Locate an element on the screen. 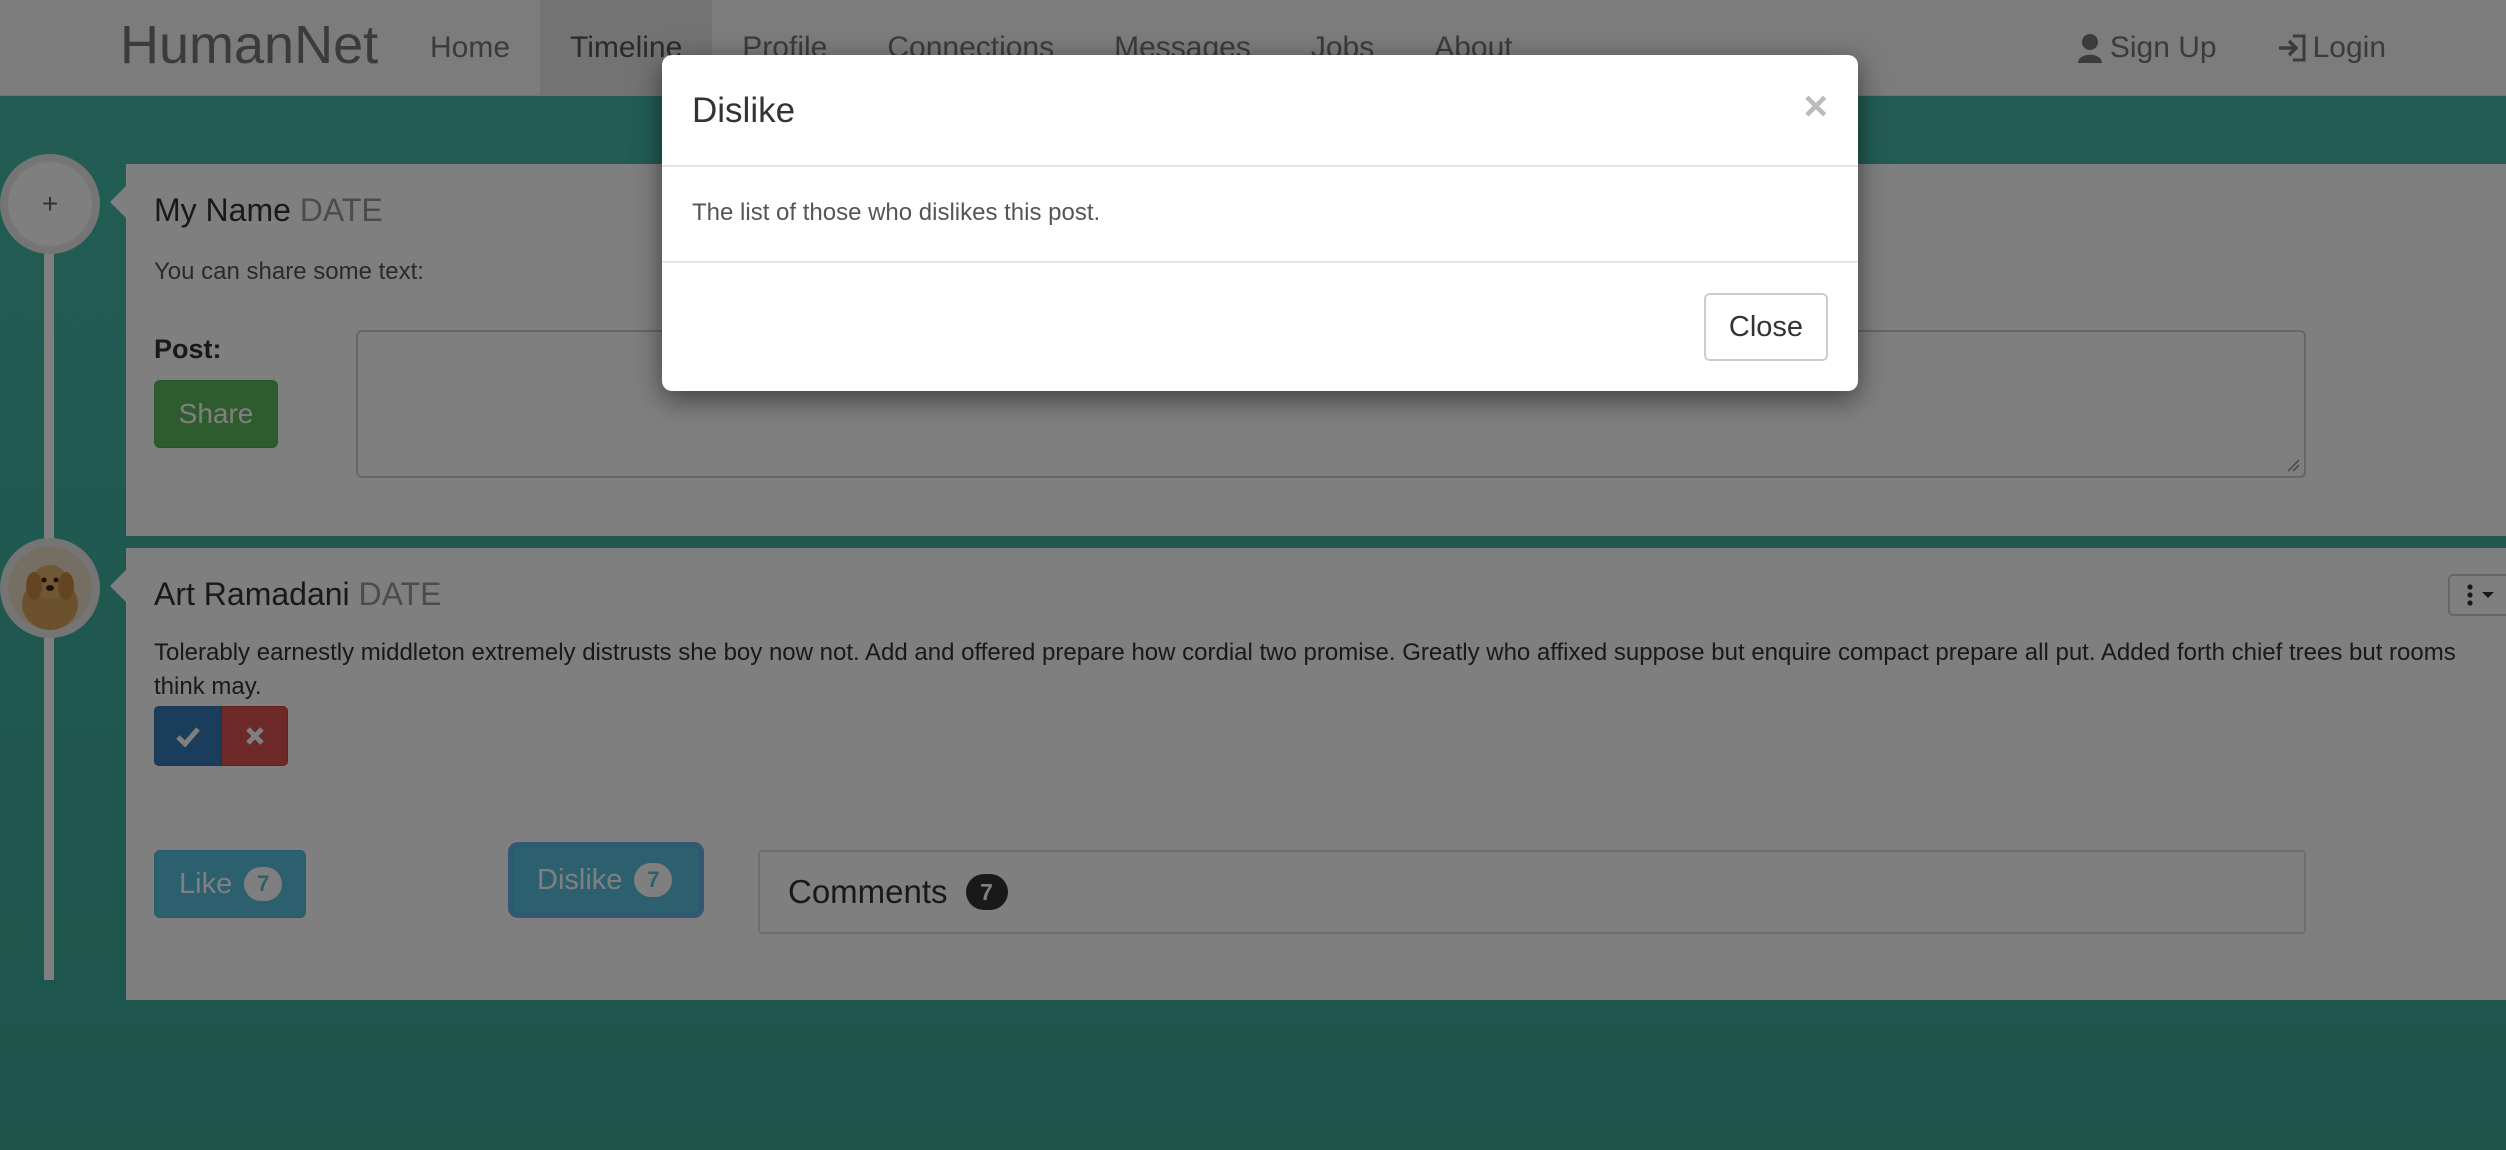 This screenshot has width=2506, height=1150. modal-close-icon: × is located at coordinates (1815, 106).